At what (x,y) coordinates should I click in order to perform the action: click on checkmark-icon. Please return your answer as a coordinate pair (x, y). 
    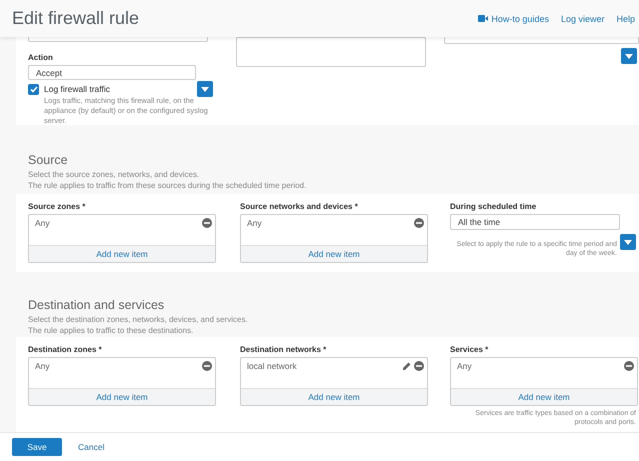
    Looking at the image, I should click on (34, 89).